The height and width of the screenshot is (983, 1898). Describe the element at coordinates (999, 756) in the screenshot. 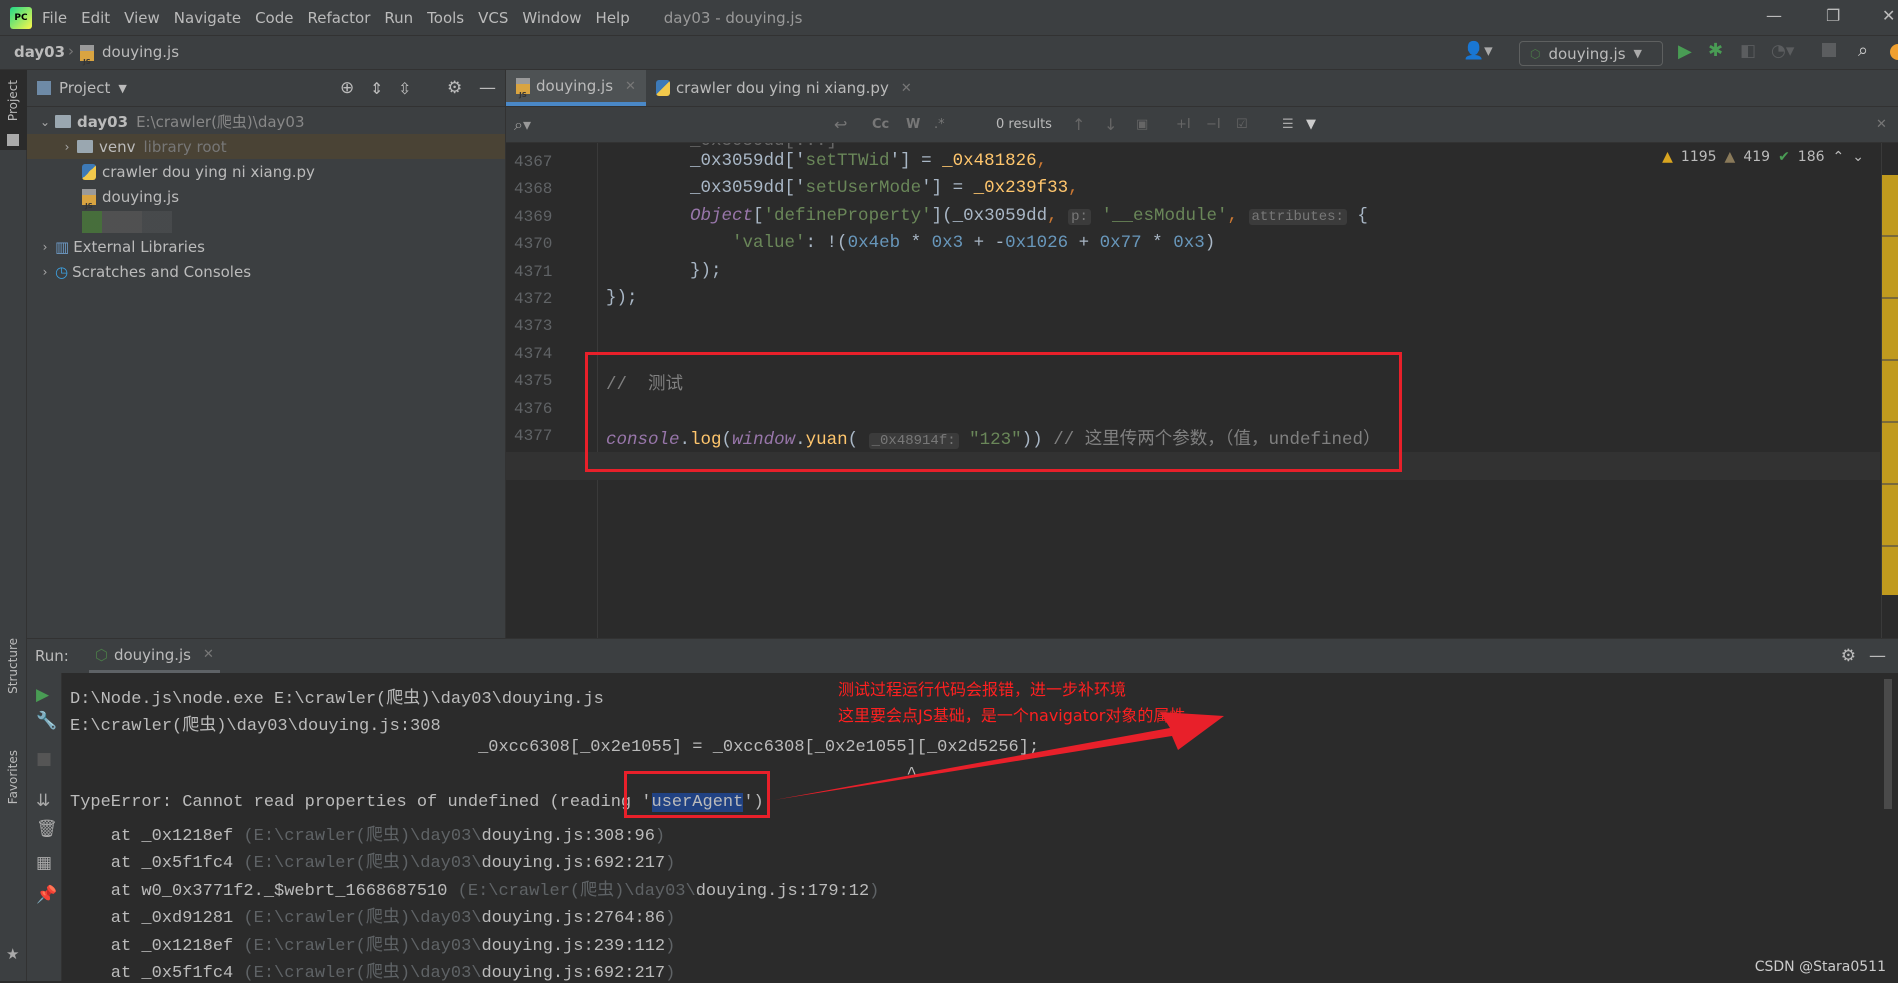

I see `annotation-arrow` at that location.